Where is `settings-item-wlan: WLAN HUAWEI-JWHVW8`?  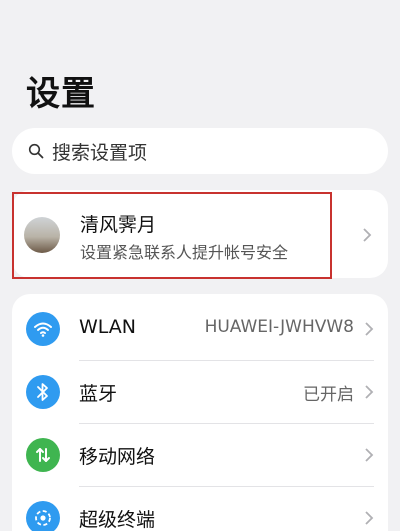 settings-item-wlan: WLAN HUAWEI-JWHVW8 is located at coordinates (200, 329).